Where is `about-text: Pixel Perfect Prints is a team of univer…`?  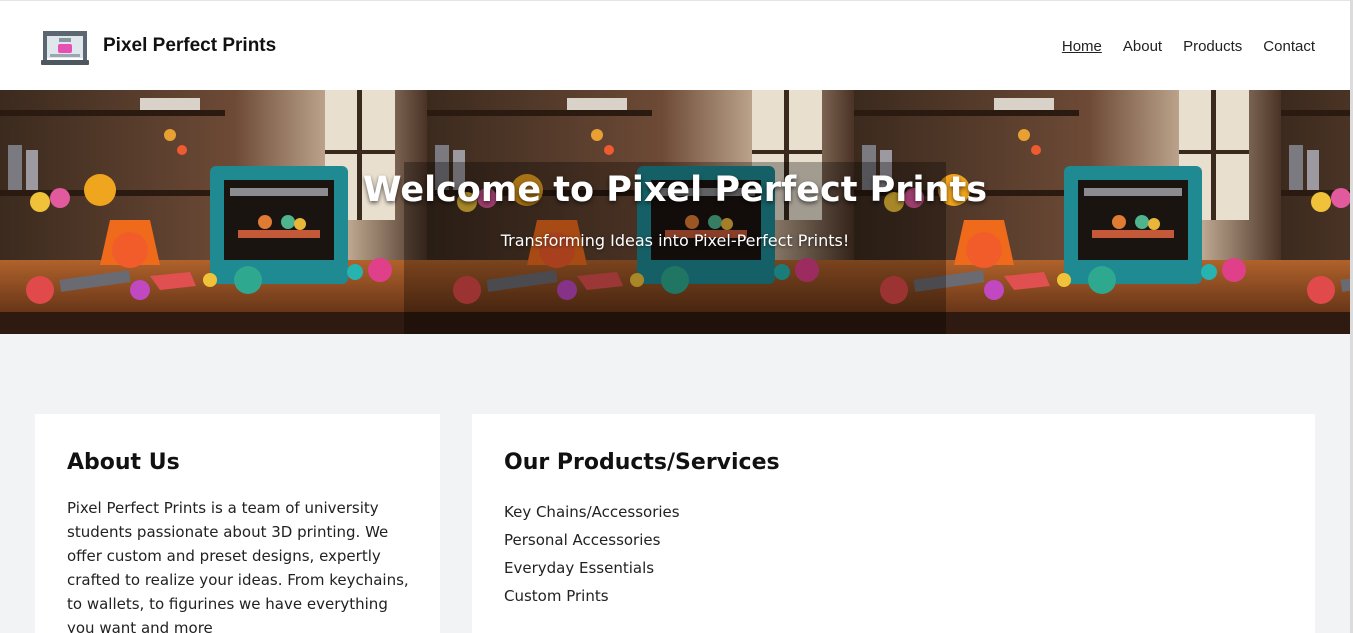 about-text: Pixel Perfect Prints is a team of univer… is located at coordinates (238, 566).